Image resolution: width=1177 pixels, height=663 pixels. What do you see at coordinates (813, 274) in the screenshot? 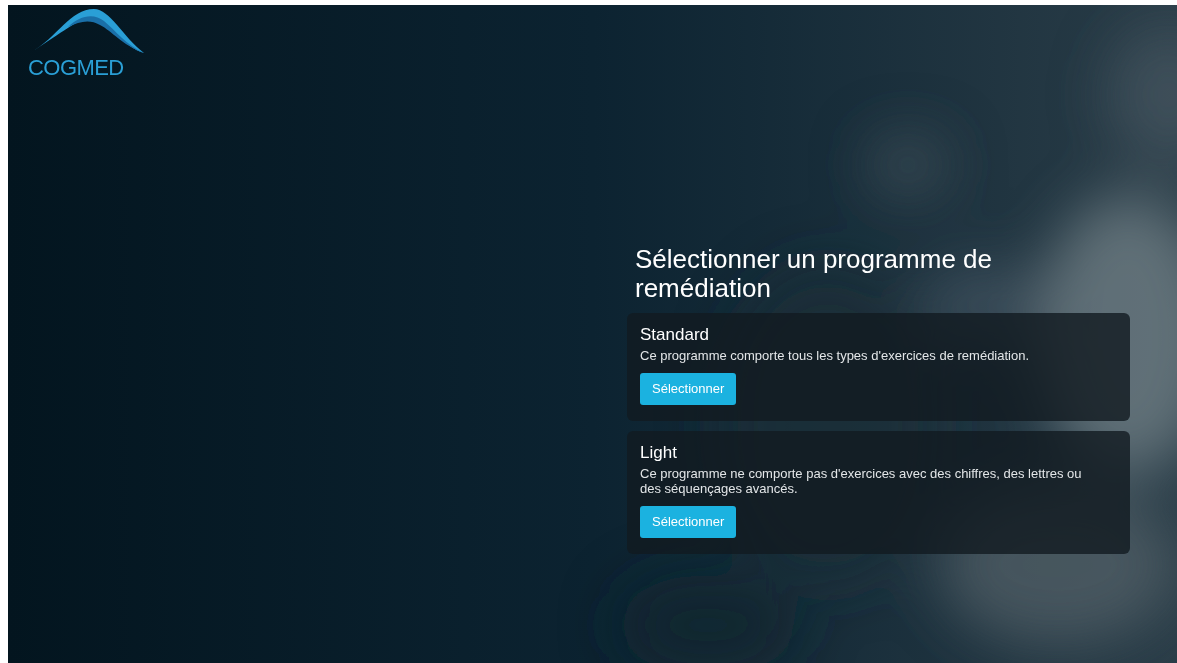
I see `page-heading: Sélectionner un programme de remédiation` at bounding box center [813, 274].